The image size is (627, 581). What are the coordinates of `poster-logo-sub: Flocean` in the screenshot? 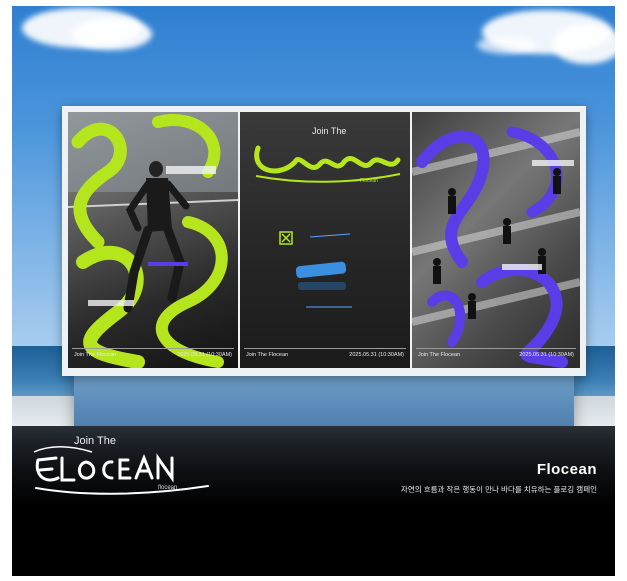 It's located at (369, 181).